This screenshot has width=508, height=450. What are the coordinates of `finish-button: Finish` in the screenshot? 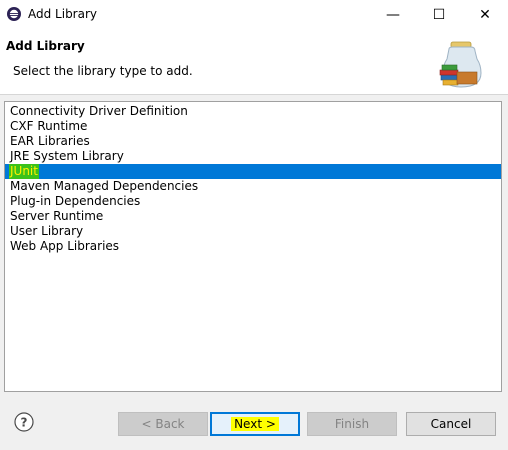 It's located at (352, 424).